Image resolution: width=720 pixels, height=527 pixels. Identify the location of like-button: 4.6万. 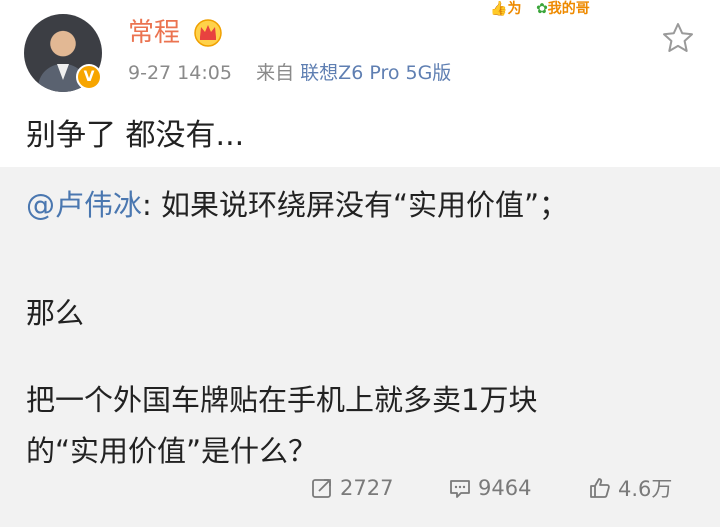
(630, 488).